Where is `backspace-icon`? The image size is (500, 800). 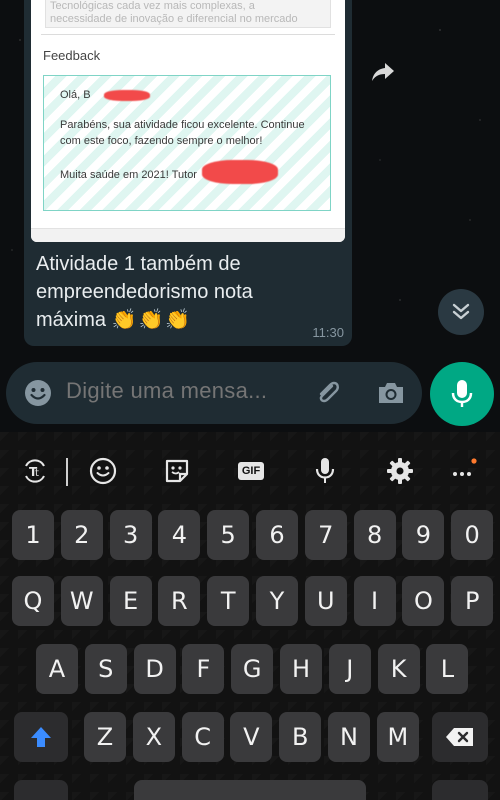
backspace-icon is located at coordinates (459, 737).